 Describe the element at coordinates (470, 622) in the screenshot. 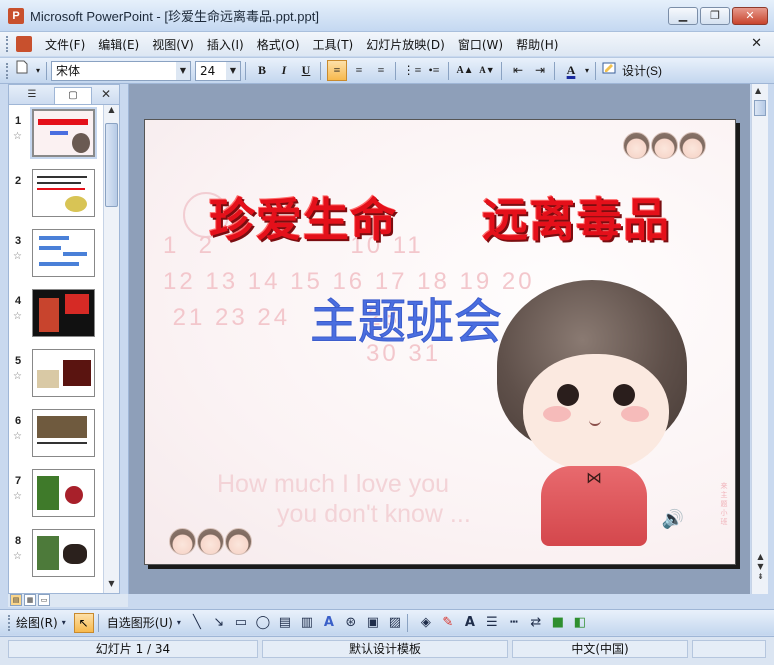

I see `font-color-icon: A` at that location.